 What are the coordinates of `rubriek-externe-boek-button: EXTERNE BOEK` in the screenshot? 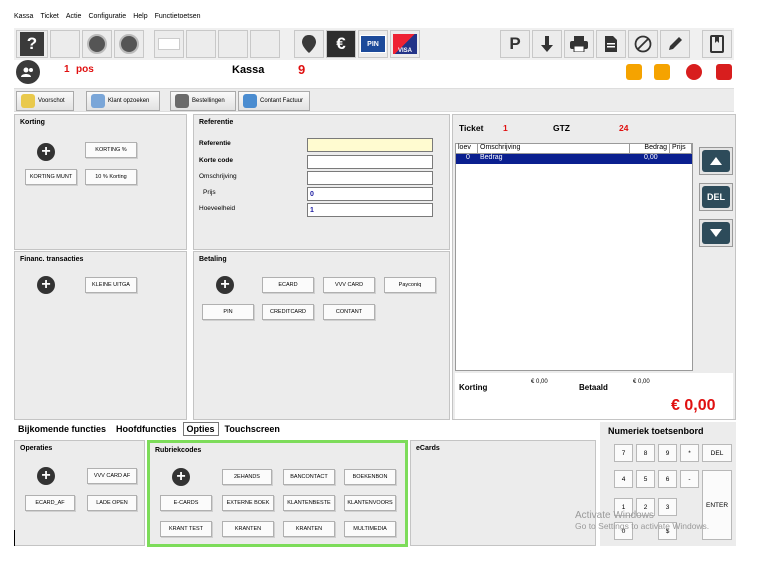 It's located at (248, 503).